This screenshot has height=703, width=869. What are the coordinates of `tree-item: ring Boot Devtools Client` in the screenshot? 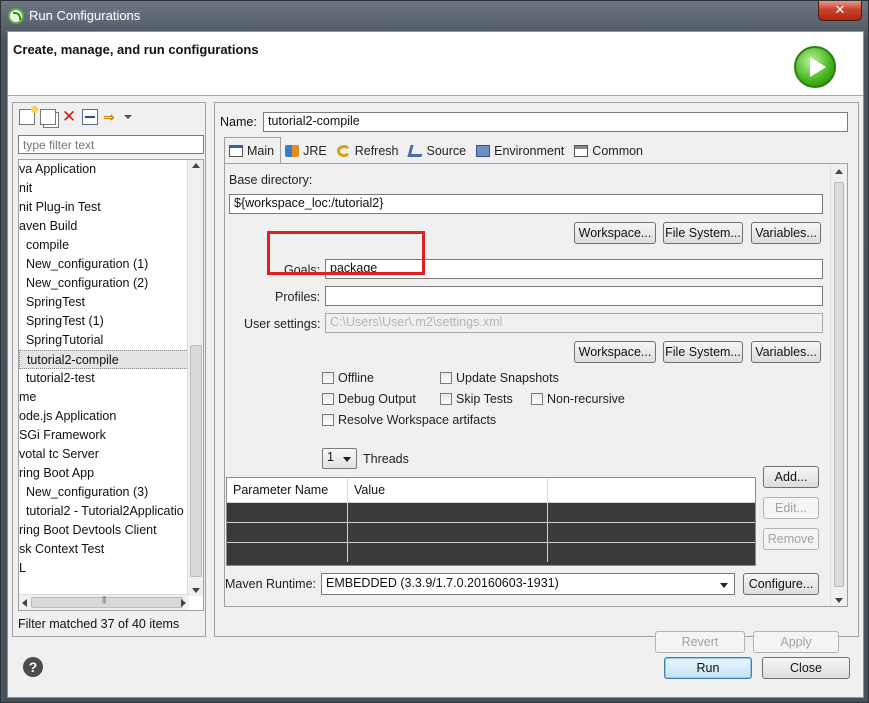 It's located at (104, 530).